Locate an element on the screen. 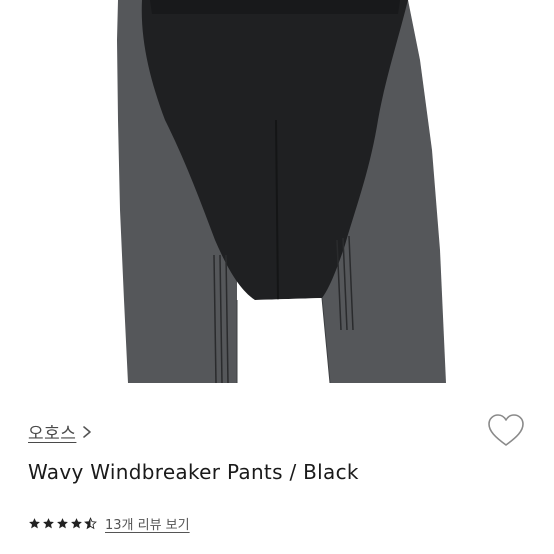  star-rating is located at coordinates (62, 523).